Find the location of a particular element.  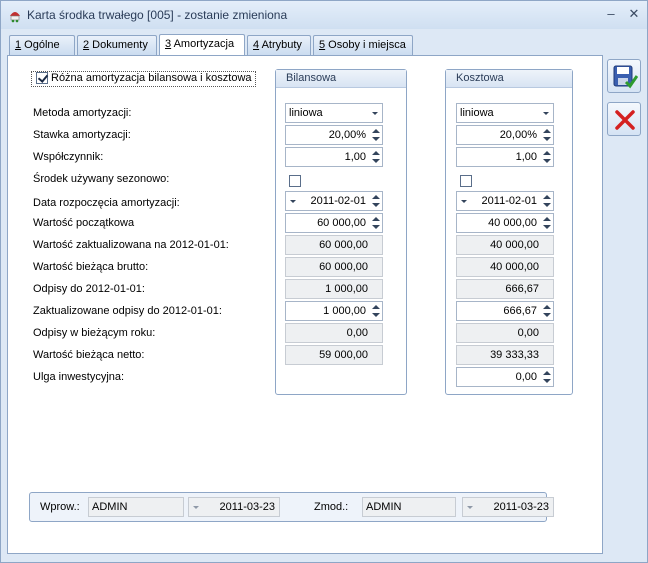

bil-wartosc-zaktualizowana-field: 60 000,00 is located at coordinates (334, 245).